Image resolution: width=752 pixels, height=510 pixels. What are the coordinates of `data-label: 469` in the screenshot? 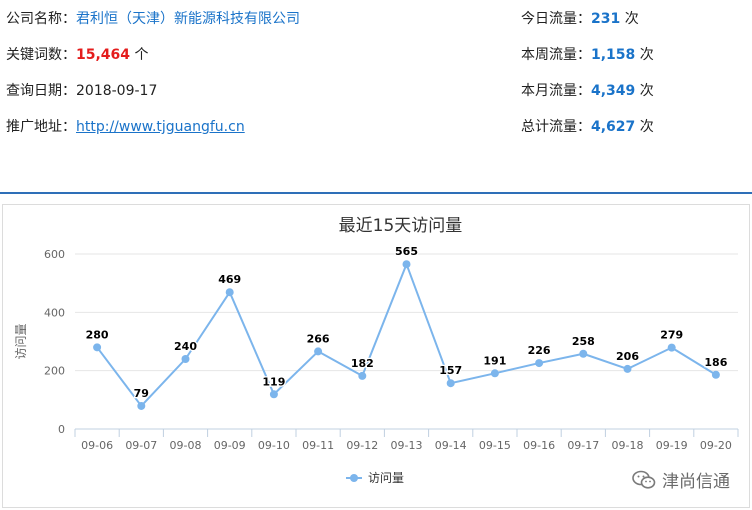 It's located at (229, 279).